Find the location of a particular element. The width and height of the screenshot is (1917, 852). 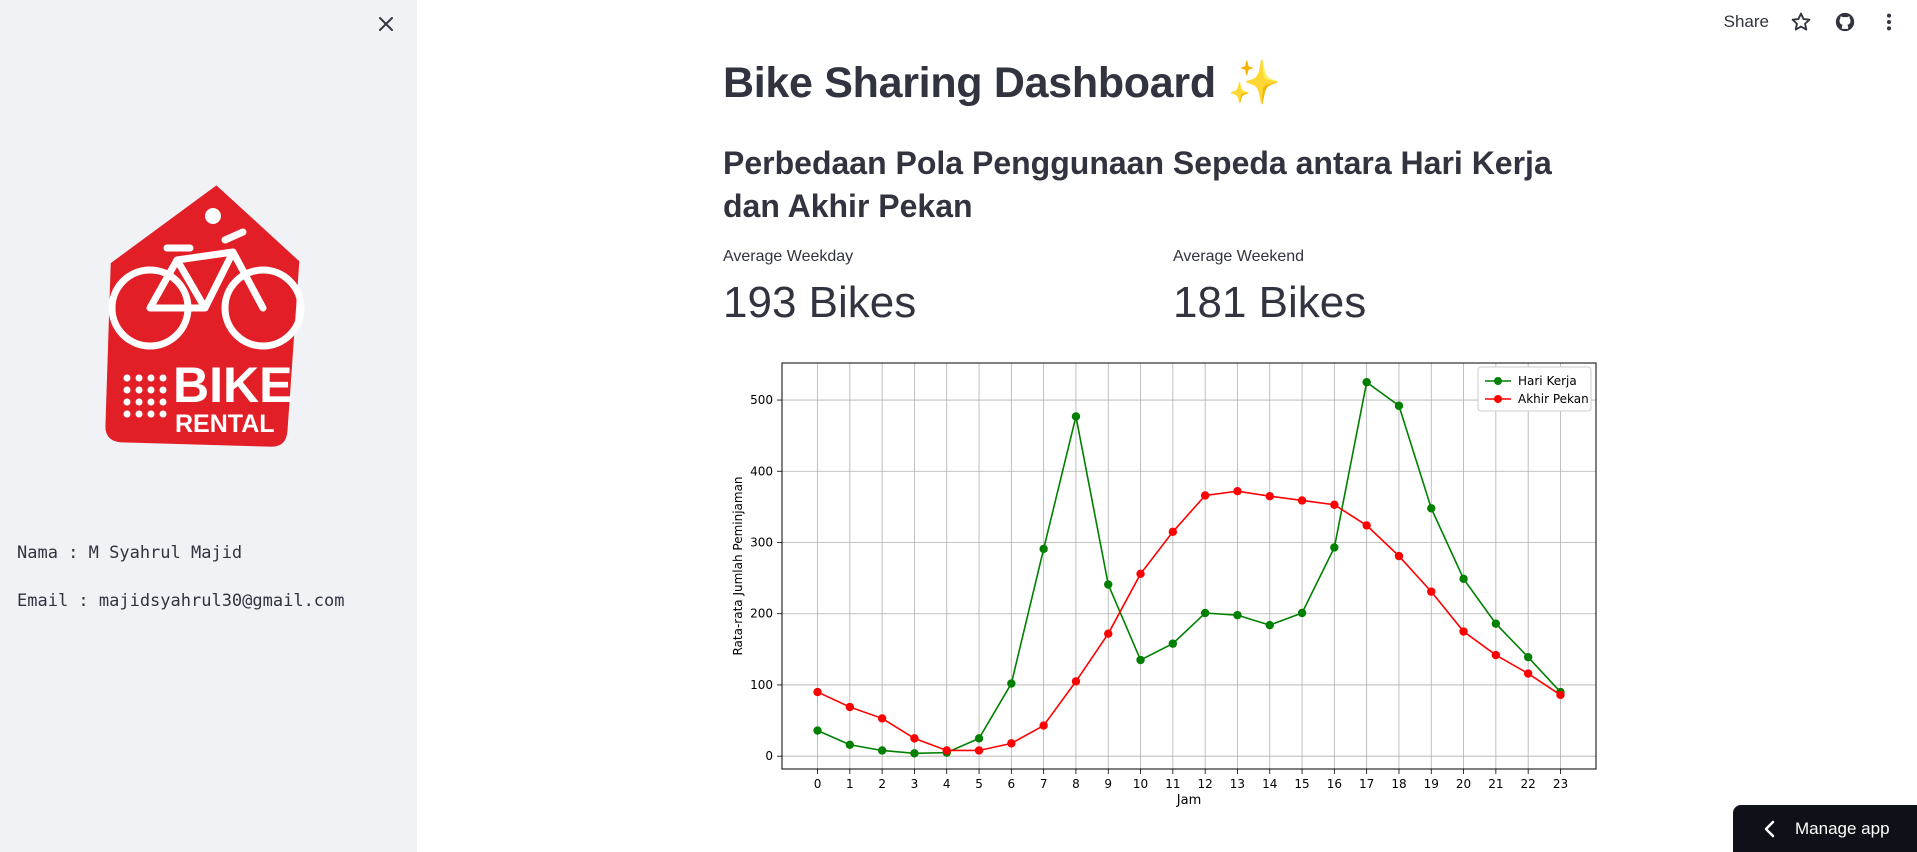

share-button: Share is located at coordinates (1746, 22).